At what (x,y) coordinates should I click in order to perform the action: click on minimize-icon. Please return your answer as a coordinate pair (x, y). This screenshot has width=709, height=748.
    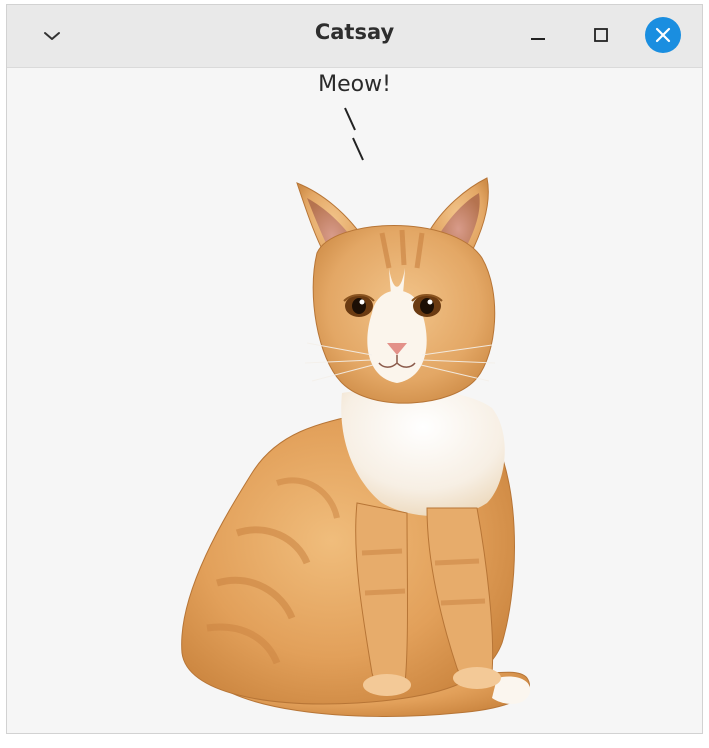
    Looking at the image, I should click on (538, 39).